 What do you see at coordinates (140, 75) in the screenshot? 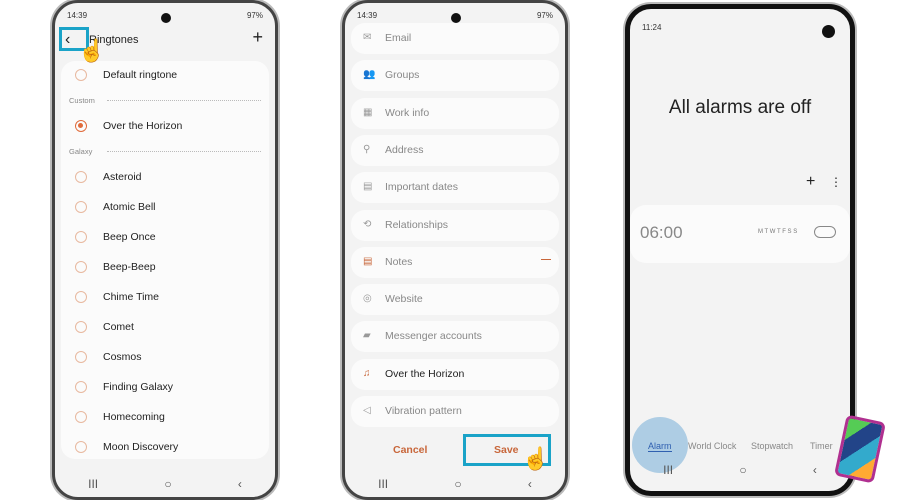
I see `ringtone-default: Default ringtone` at bounding box center [140, 75].